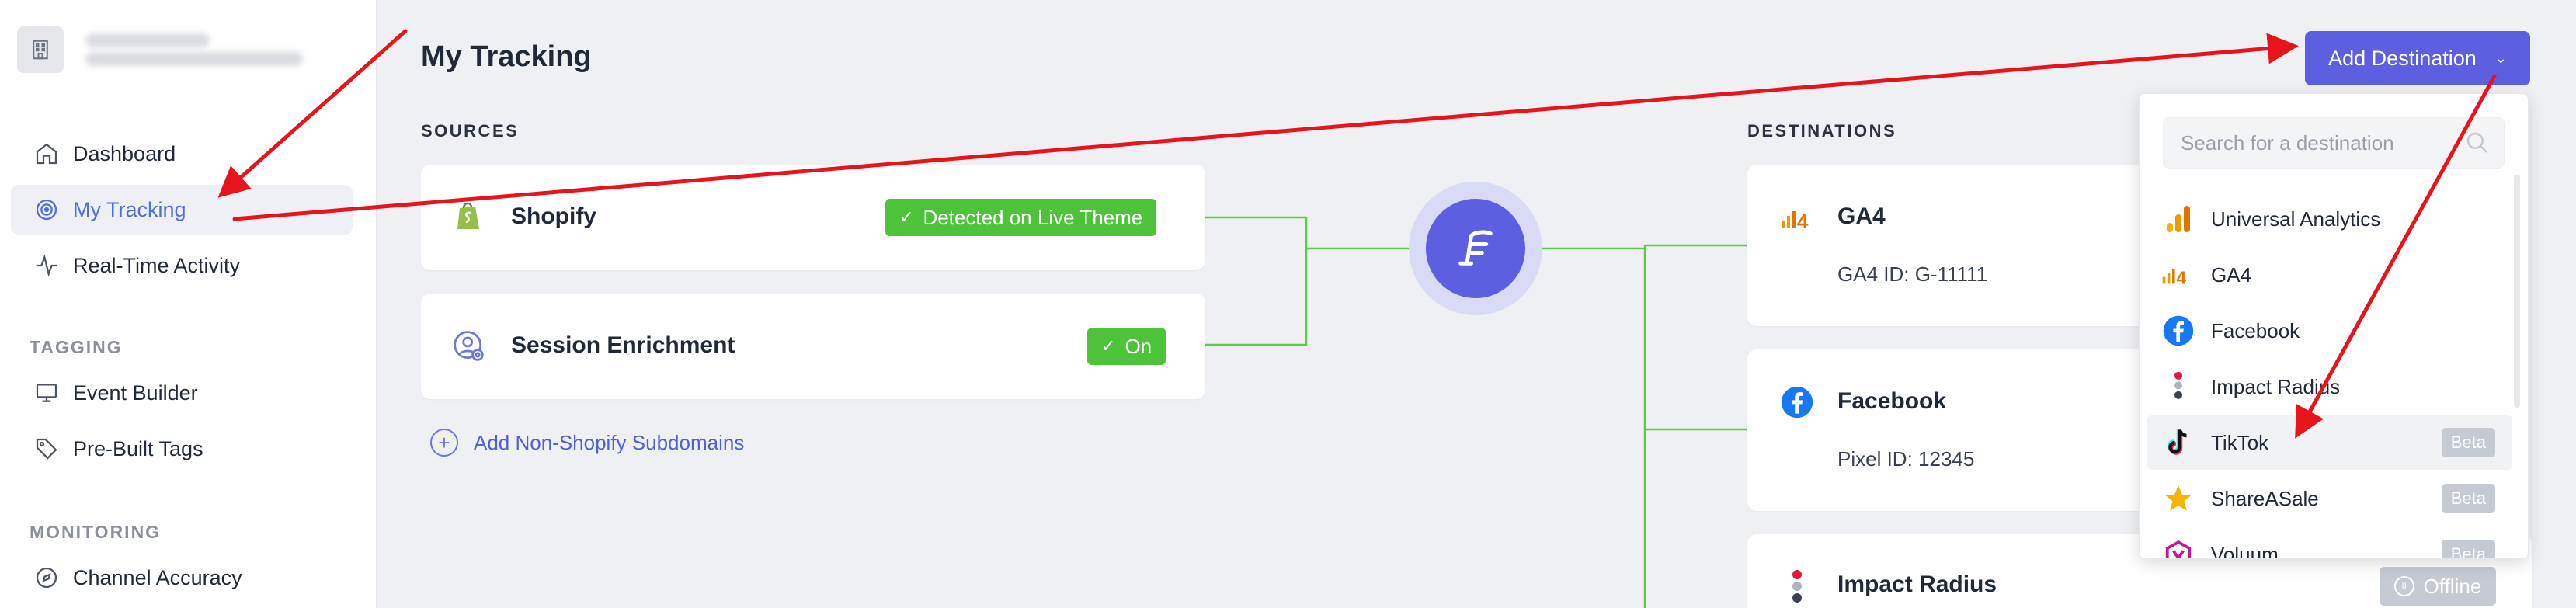  I want to click on status-badge: ✓ Detected on Live Theme, so click(1021, 217).